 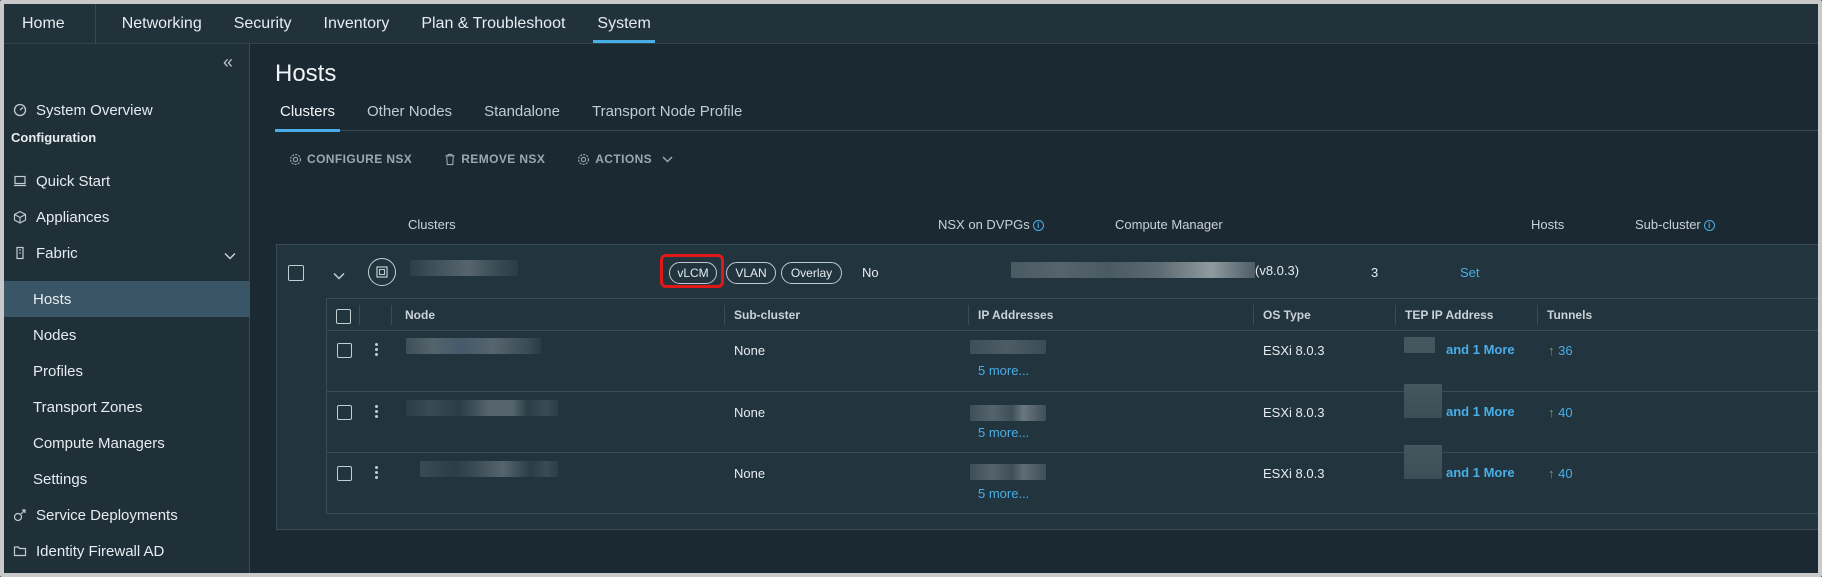 I want to click on cluster-name-redacted, so click(x=464, y=268).